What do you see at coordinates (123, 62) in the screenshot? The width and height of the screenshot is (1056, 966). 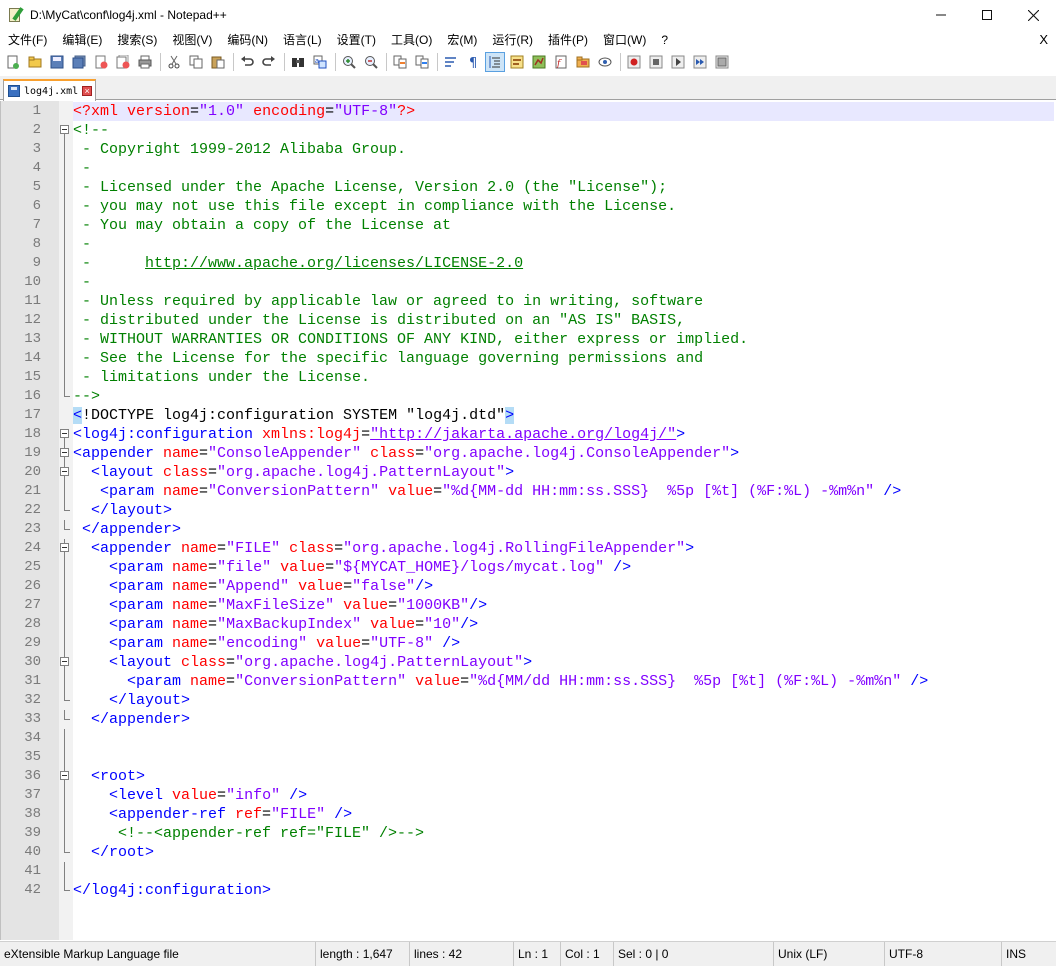 I see `close-all-button` at bounding box center [123, 62].